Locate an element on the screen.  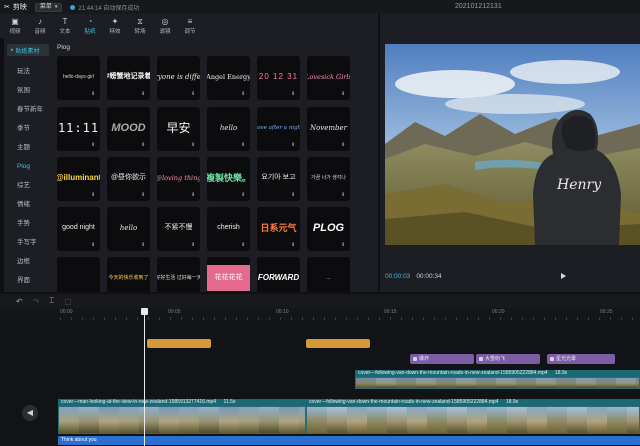
timeline-ruler: 00:00 00:05 00:10 00:15 00:20 00:25 is located at coordinates (320, 314).